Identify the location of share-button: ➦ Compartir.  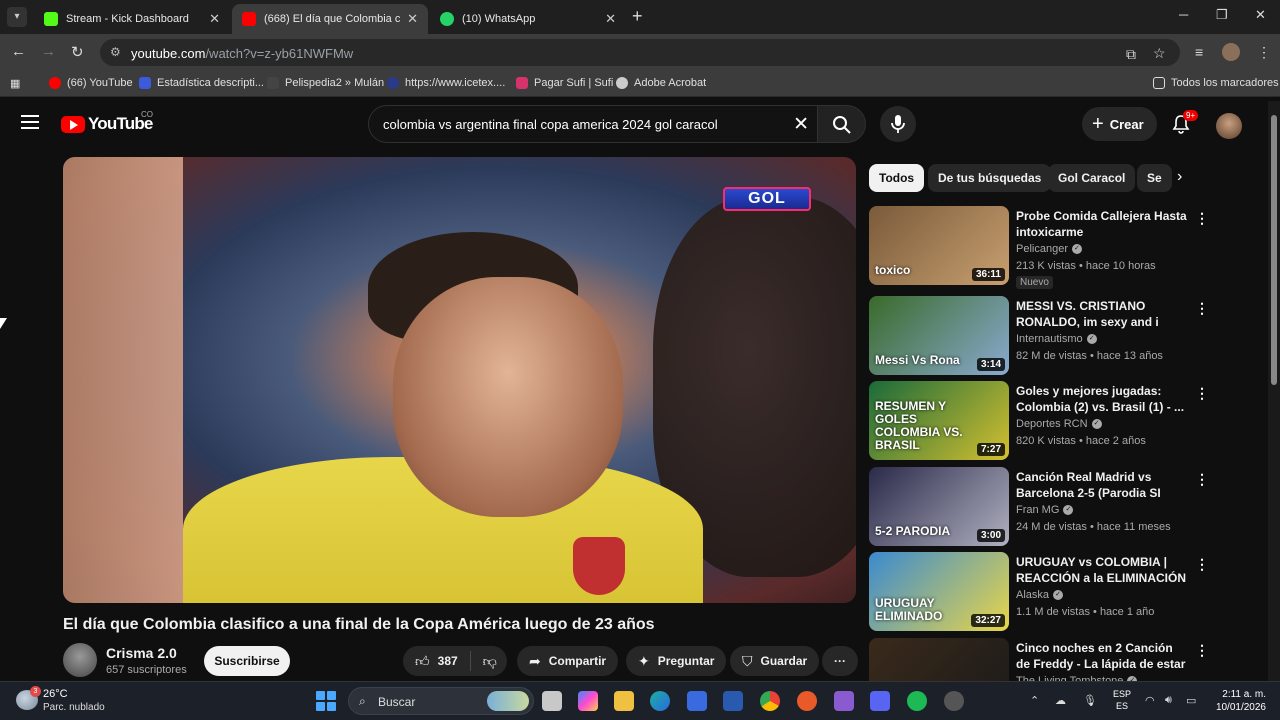
(568, 661).